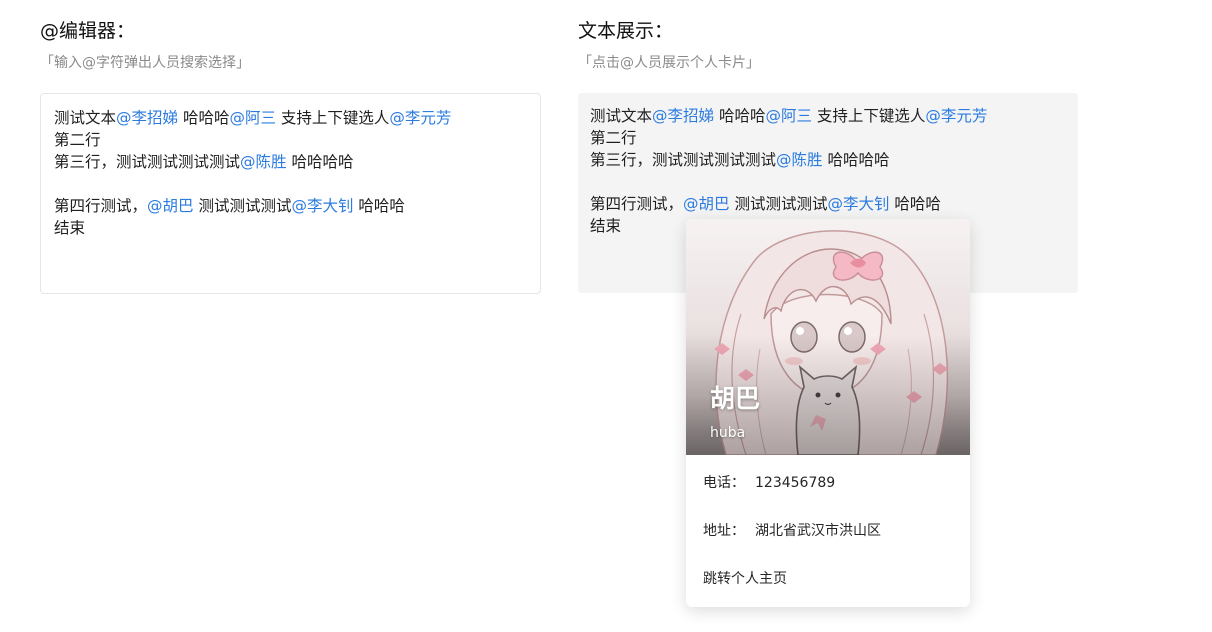  I want to click on profile-card: 胡巴 huba 电话： 123456789 地址： 湖北省武汉市洪山区 跳转个人主页, so click(828, 413).